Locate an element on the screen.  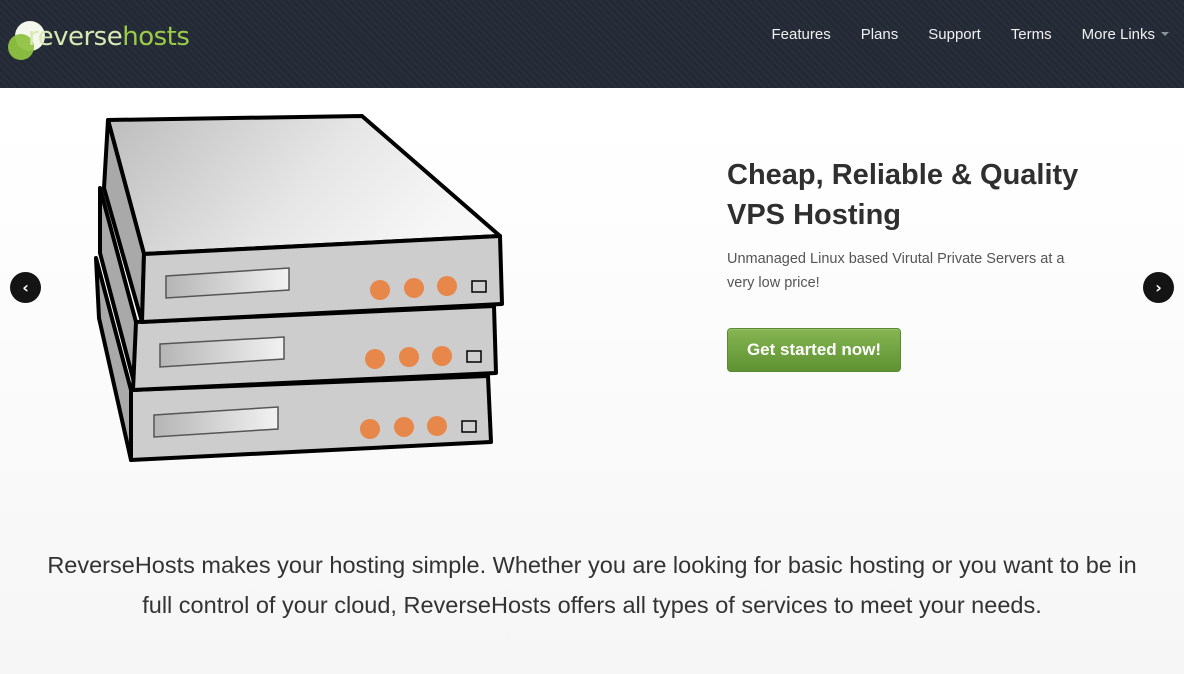
chevron-right-icon: › is located at coordinates (1158, 287).